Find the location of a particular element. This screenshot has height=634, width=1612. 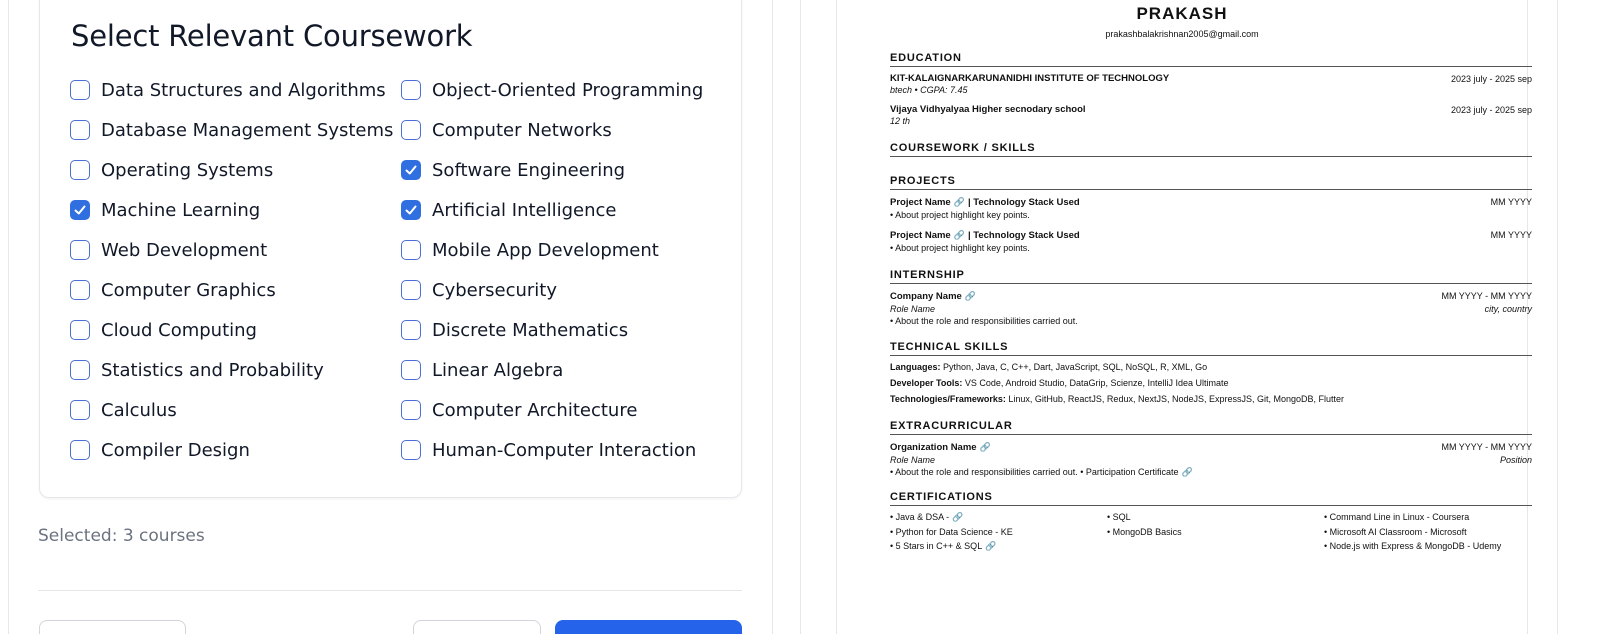

course-item: Statistics and Probability is located at coordinates (235, 370).